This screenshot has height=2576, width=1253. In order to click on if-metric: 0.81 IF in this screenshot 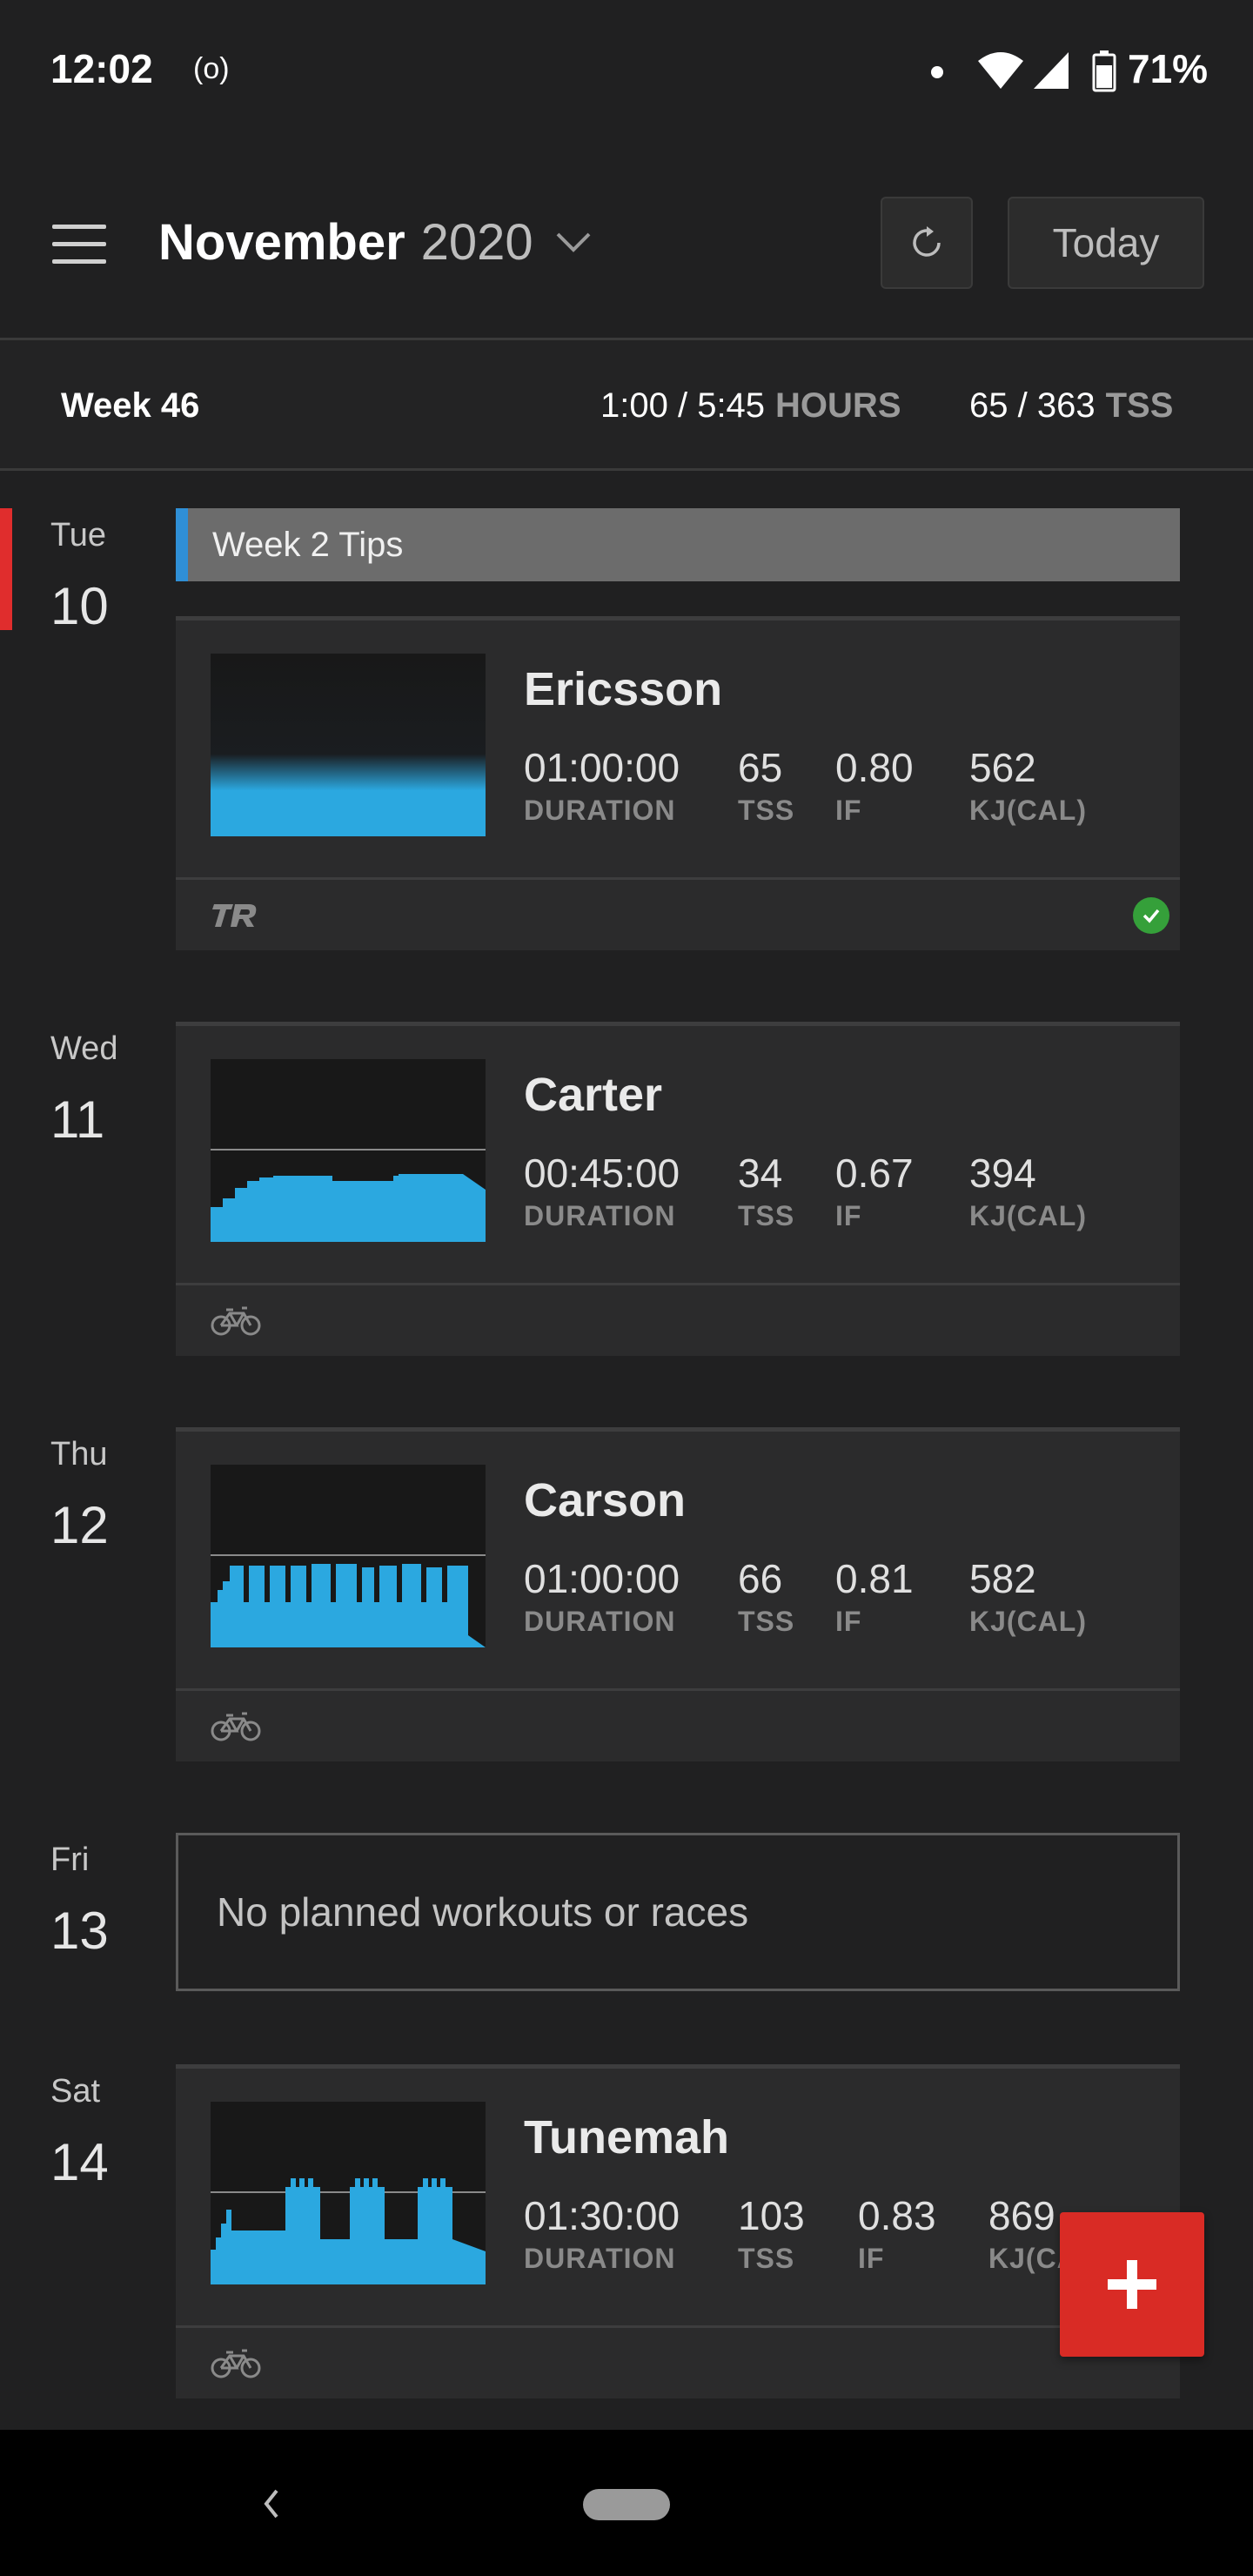, I will do `click(874, 1596)`.